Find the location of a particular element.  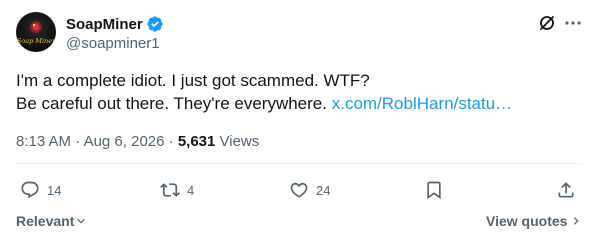

avatar-logo-text: Soap Miner is located at coordinates (36, 41).